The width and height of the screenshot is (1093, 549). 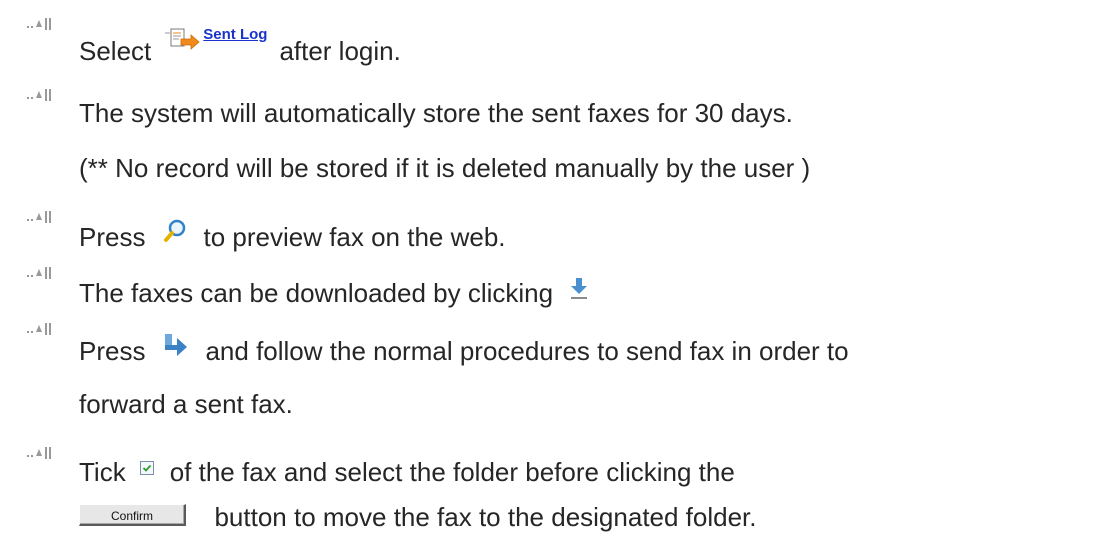 I want to click on confirm-button: Confirm, so click(x=132, y=515).